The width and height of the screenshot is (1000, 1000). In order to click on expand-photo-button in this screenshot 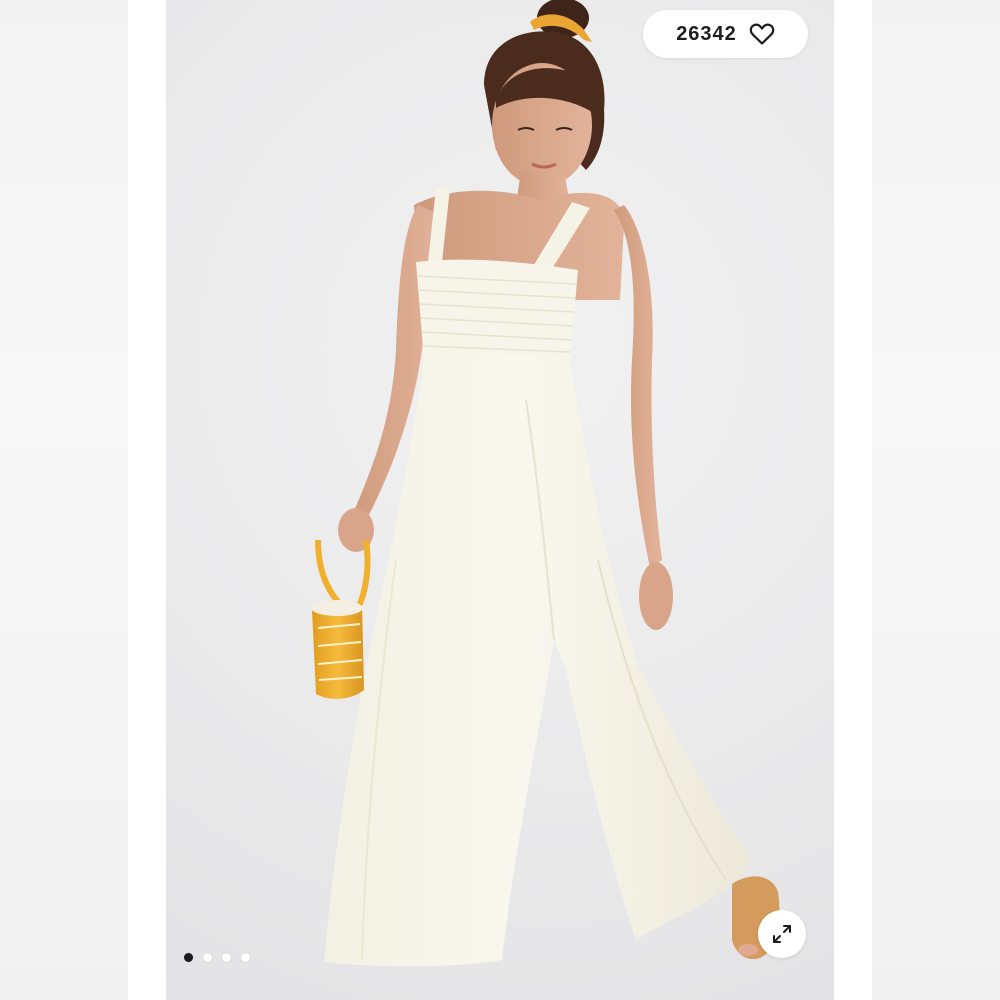, I will do `click(782, 934)`.